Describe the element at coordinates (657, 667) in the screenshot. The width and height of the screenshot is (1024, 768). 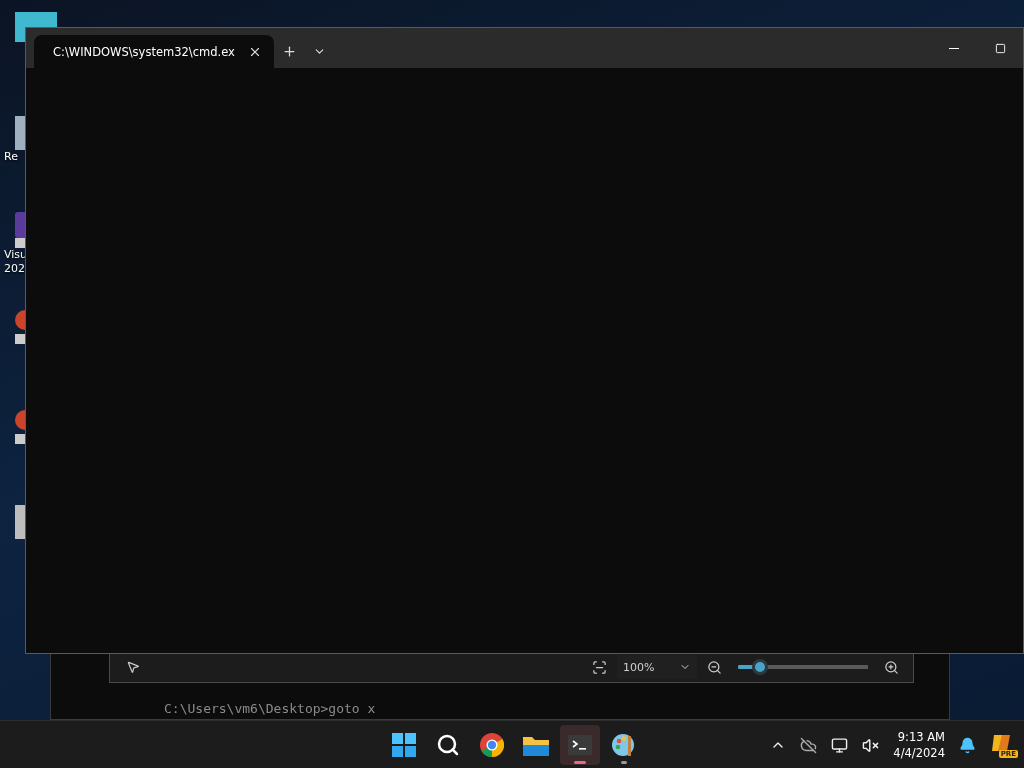
I see `zoom-dropdown: 100%` at that location.